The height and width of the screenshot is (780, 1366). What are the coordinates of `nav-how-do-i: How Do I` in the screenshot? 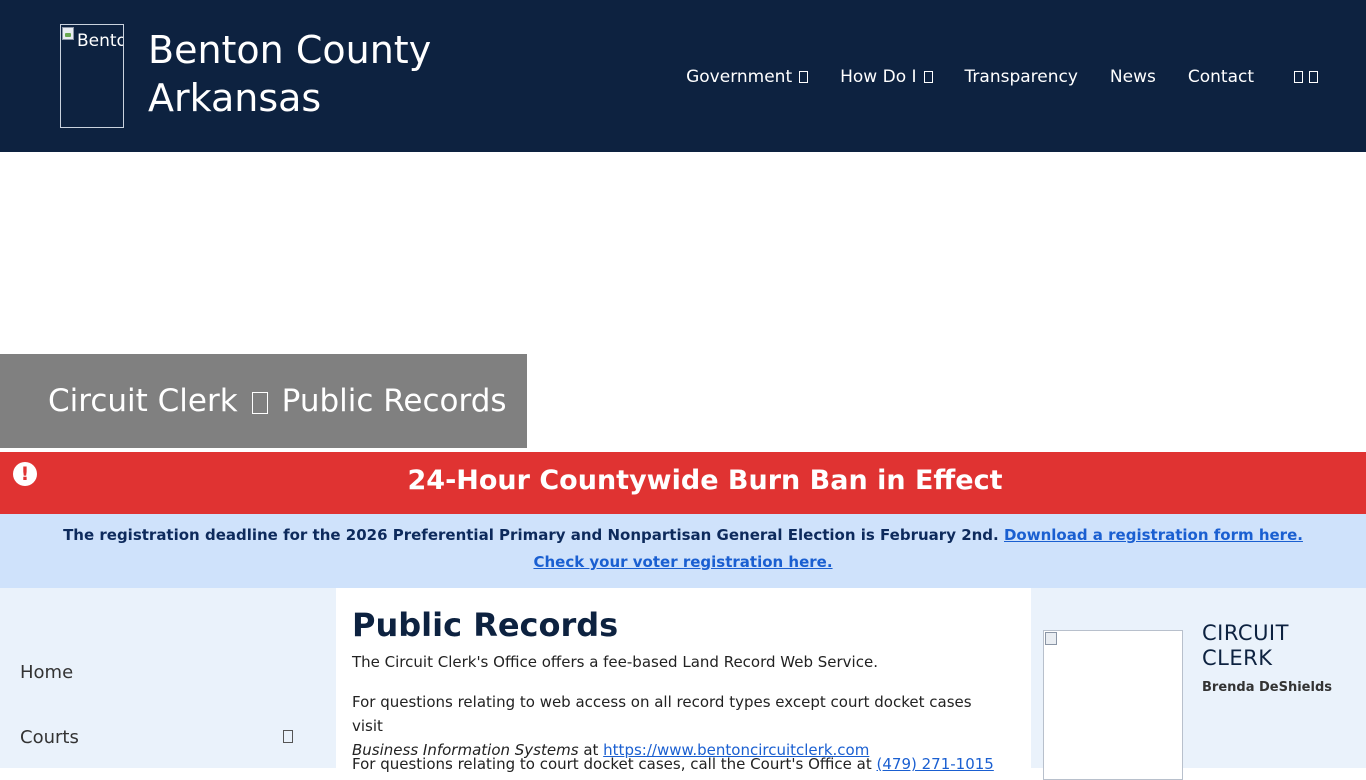 It's located at (886, 77).